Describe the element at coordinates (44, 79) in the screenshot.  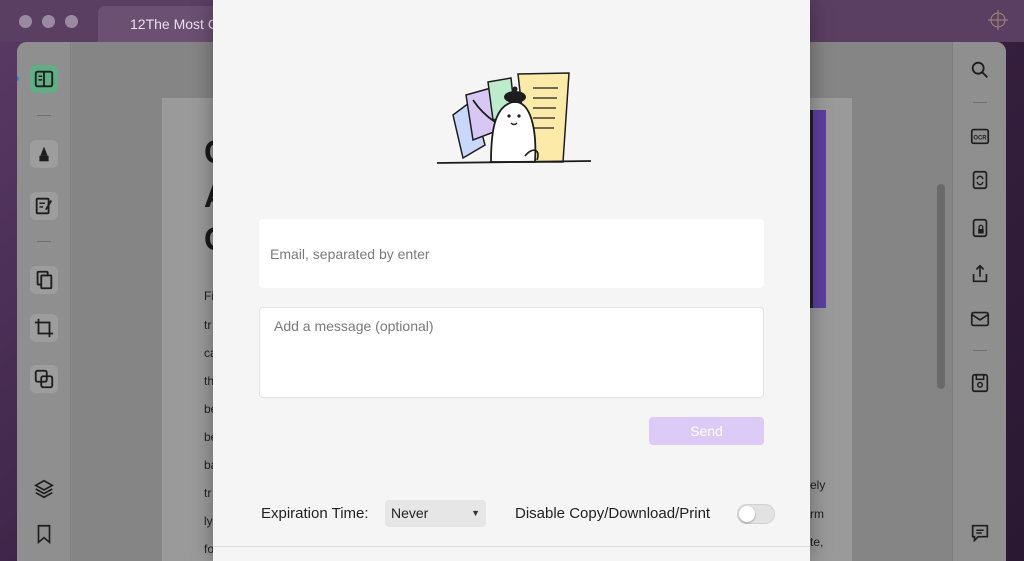
I see `reader-icon` at that location.